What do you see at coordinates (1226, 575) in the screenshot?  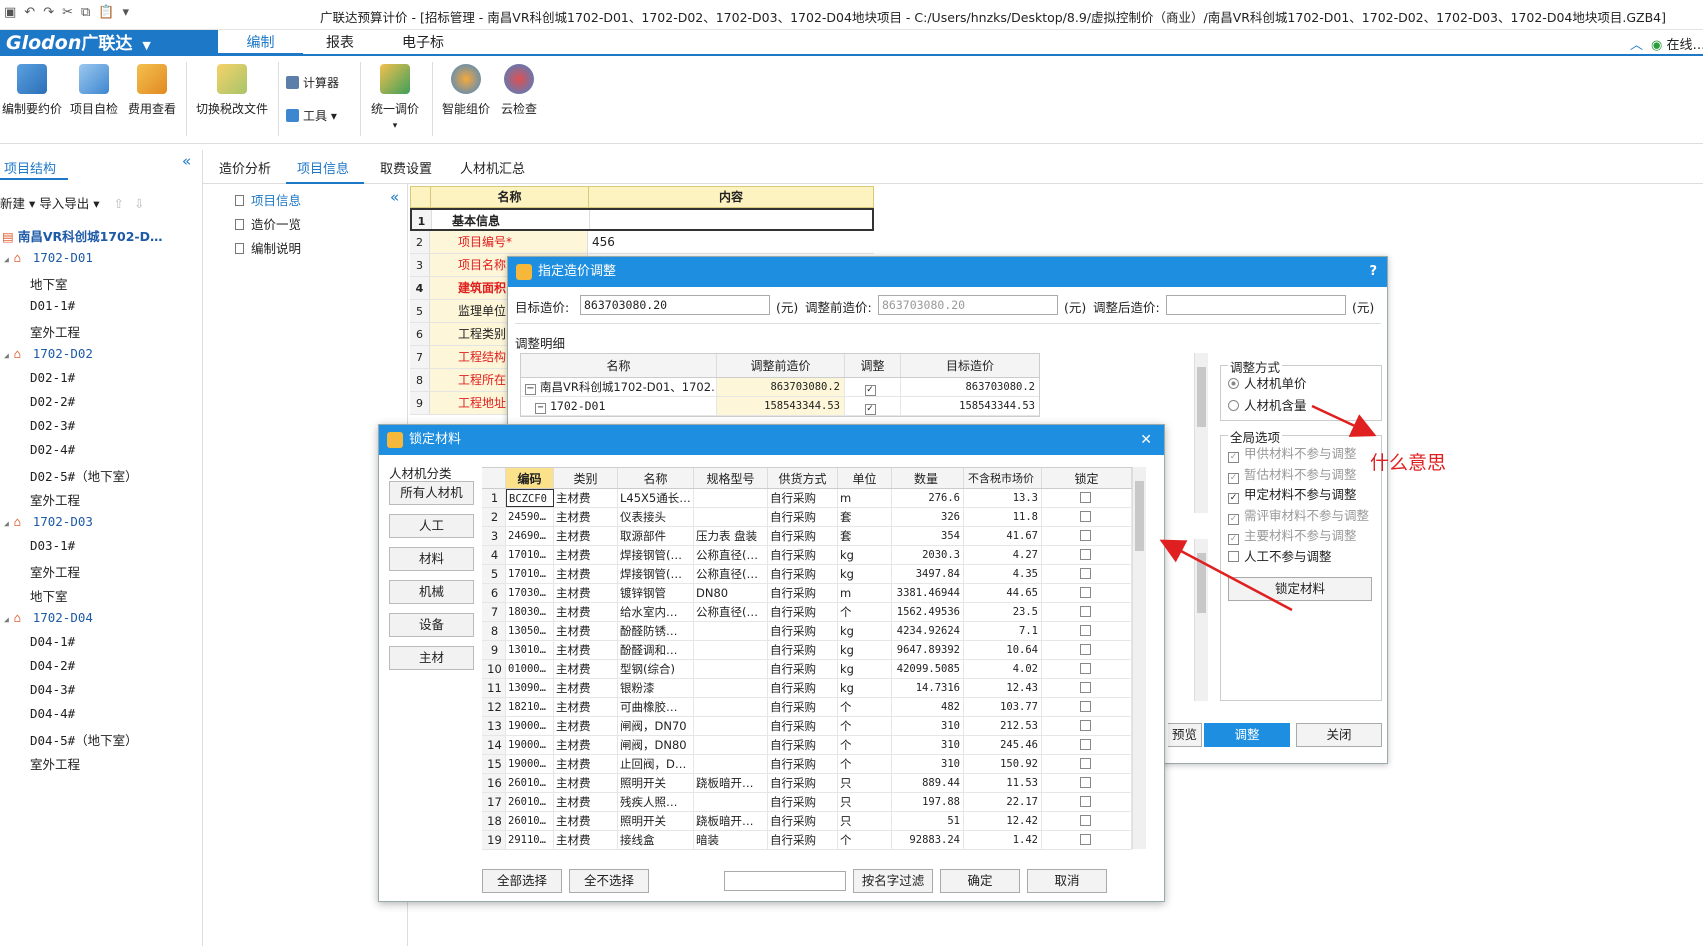 I see `annotation-arrow-lock` at bounding box center [1226, 575].